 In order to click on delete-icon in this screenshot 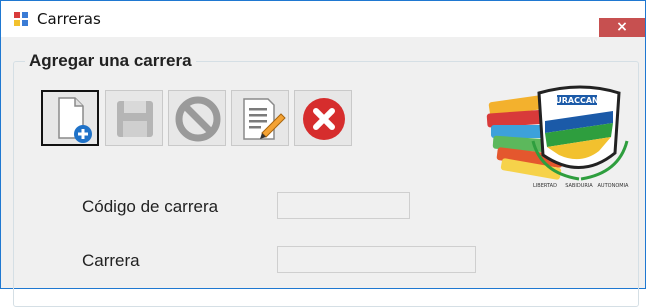, I will do `click(324, 119)`.